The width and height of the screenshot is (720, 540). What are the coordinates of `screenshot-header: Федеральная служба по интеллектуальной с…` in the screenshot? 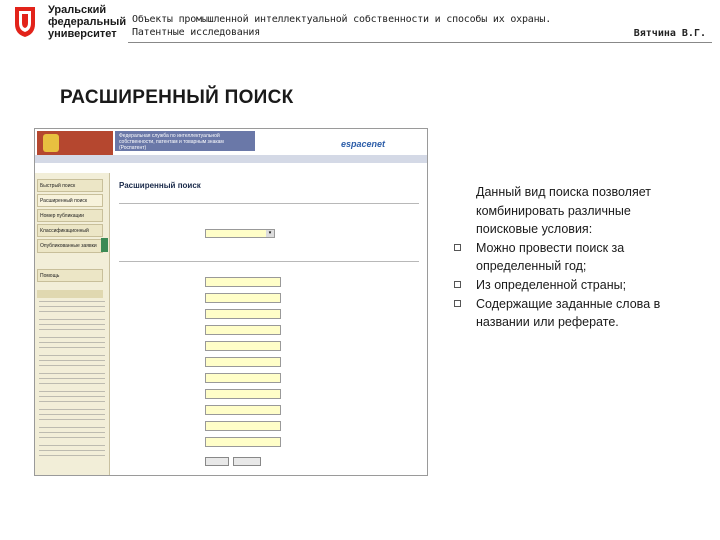 It's located at (231, 146).